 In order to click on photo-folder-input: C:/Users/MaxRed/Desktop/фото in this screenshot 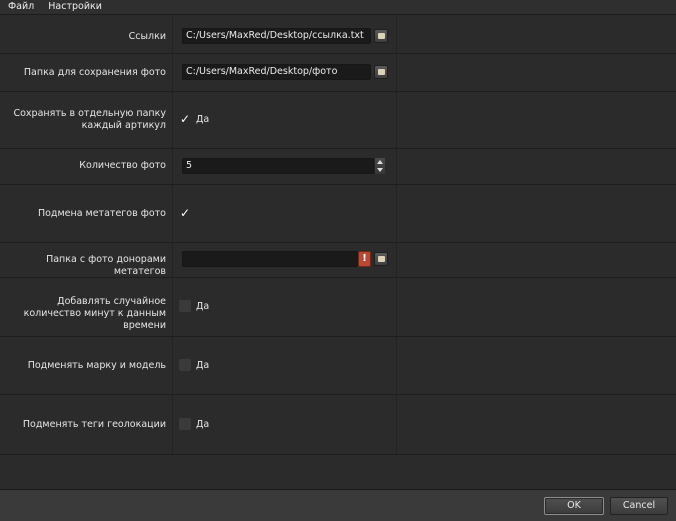, I will do `click(276, 72)`.